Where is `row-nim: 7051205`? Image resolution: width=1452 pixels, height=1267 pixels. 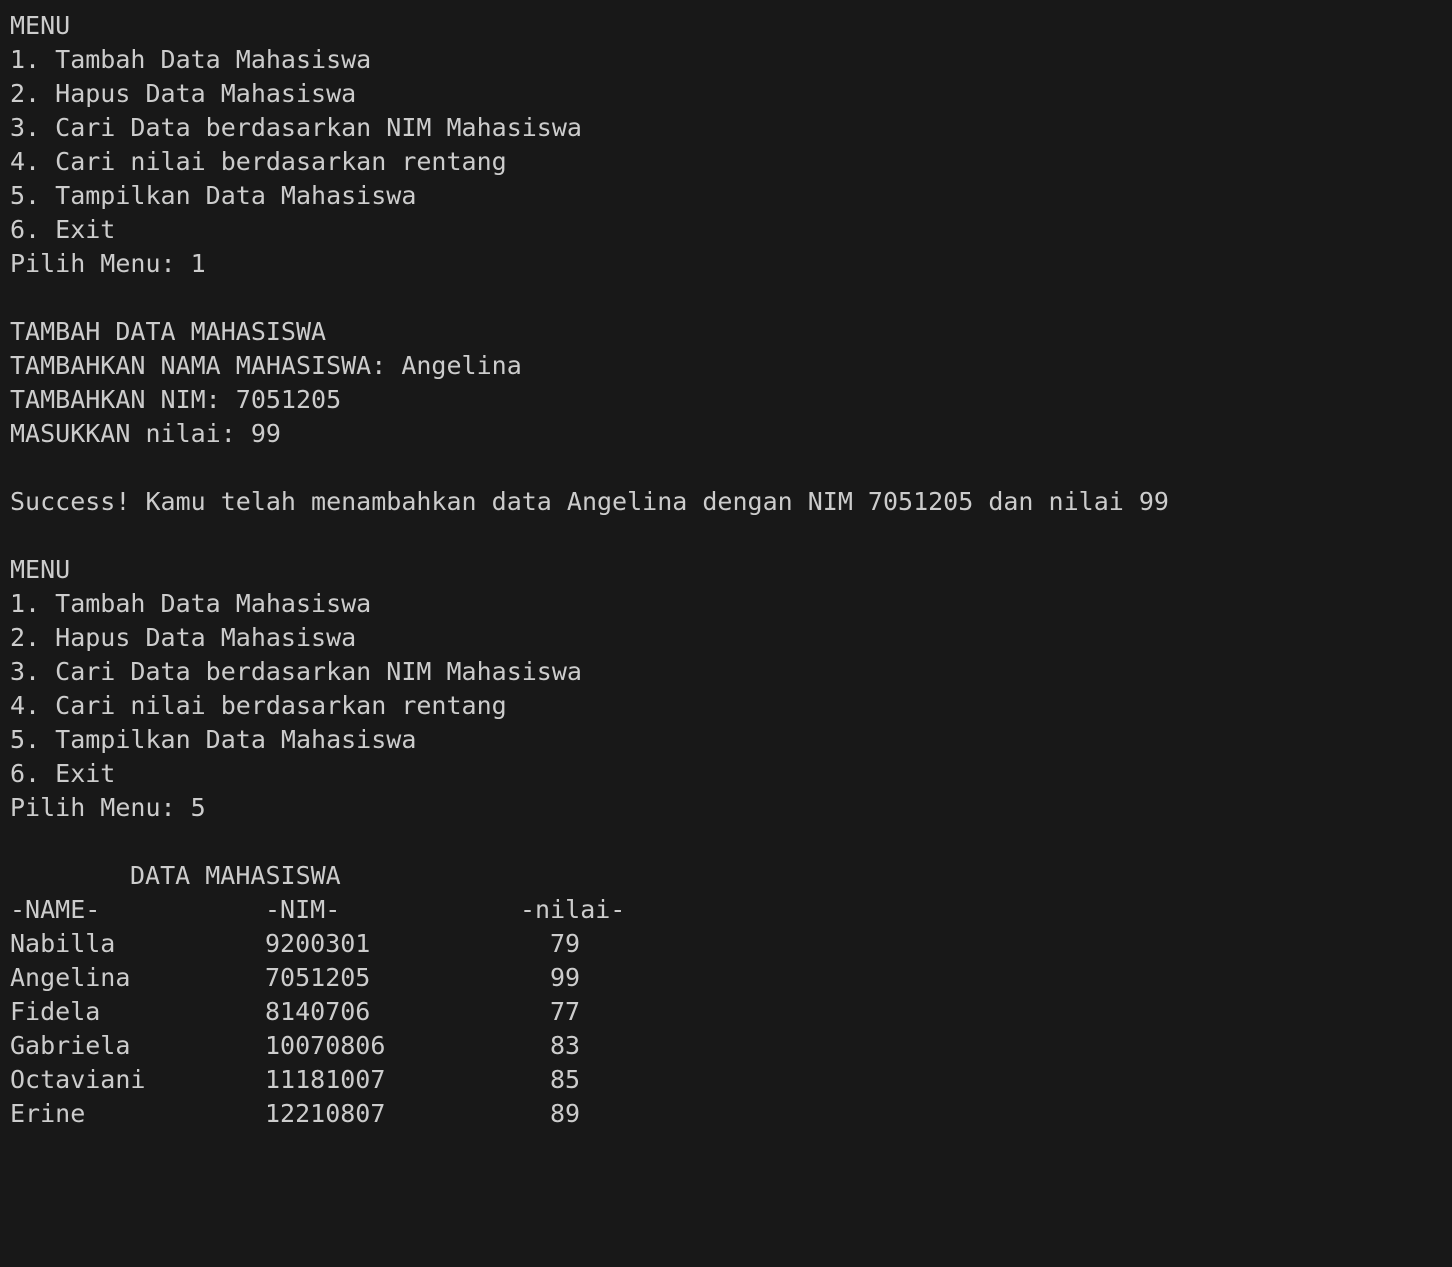
row-nim: 7051205 is located at coordinates (318, 977).